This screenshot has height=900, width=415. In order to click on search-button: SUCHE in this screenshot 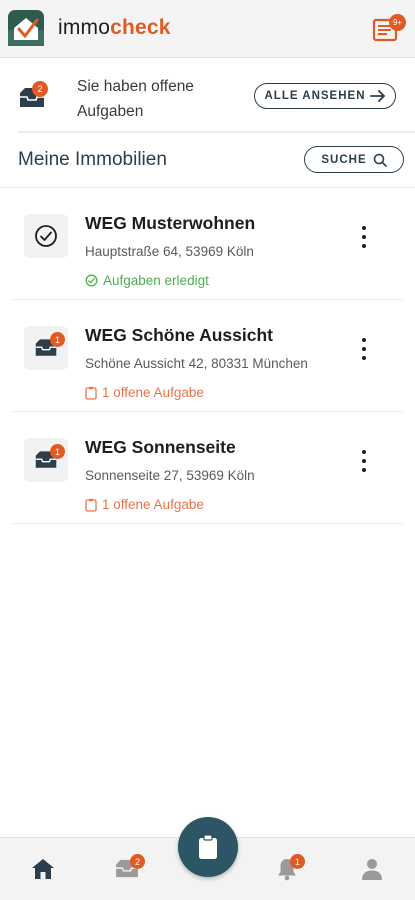, I will do `click(354, 159)`.